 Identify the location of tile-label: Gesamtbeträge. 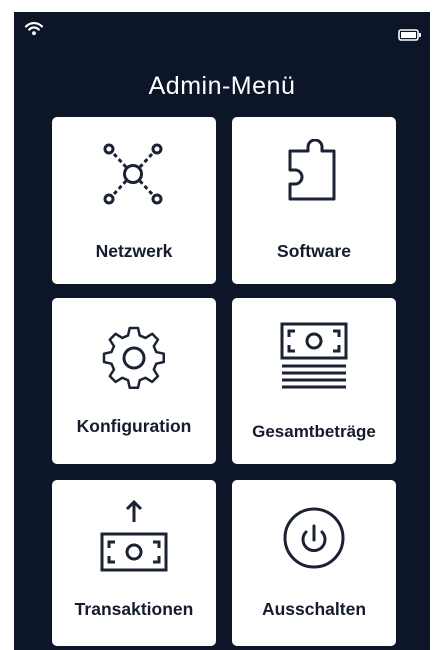
(314, 431).